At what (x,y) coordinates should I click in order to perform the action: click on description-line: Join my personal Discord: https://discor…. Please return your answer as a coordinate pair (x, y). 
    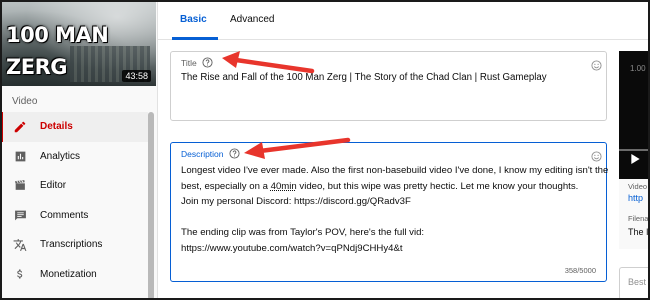
    Looking at the image, I should click on (391, 202).